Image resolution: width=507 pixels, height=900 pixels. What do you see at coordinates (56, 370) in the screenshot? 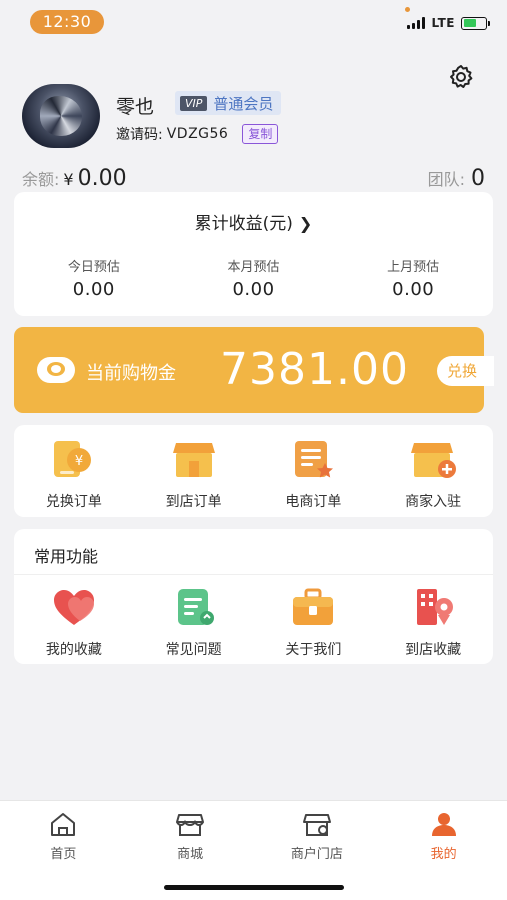
I see `coin-icon` at bounding box center [56, 370].